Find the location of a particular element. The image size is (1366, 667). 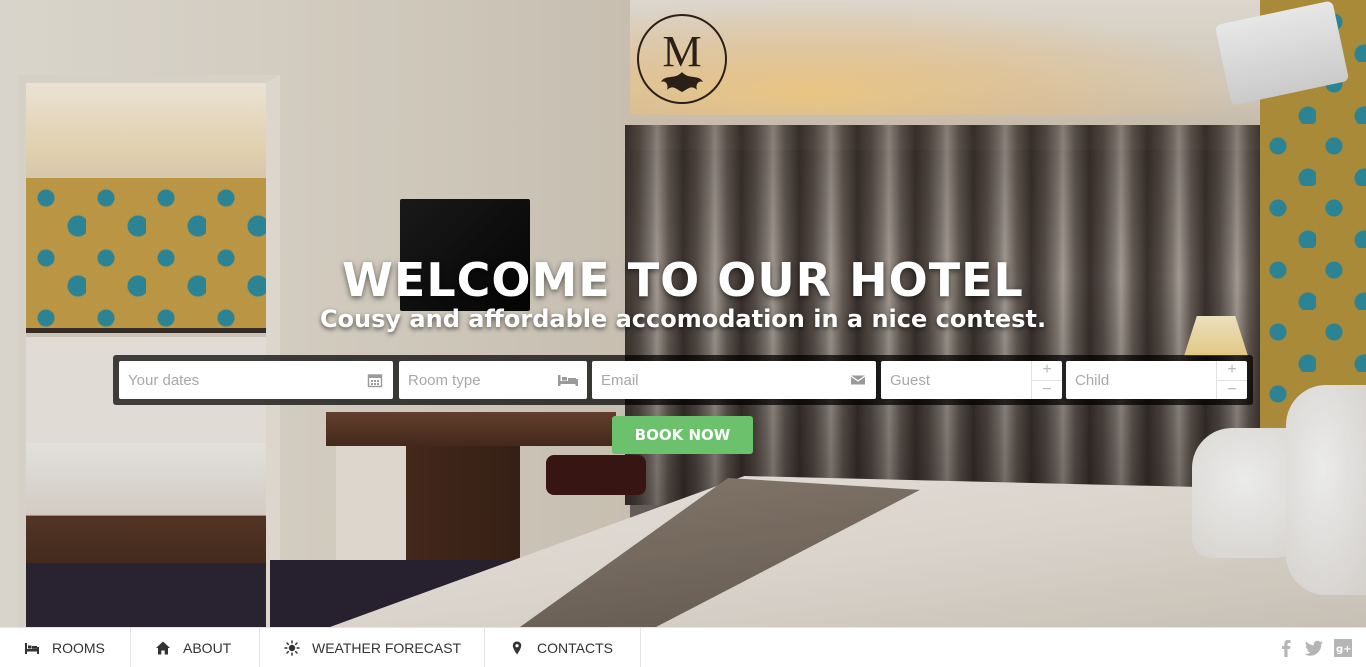

nav-item-weather-forecast: WEATHER FORECAST is located at coordinates (372, 647).